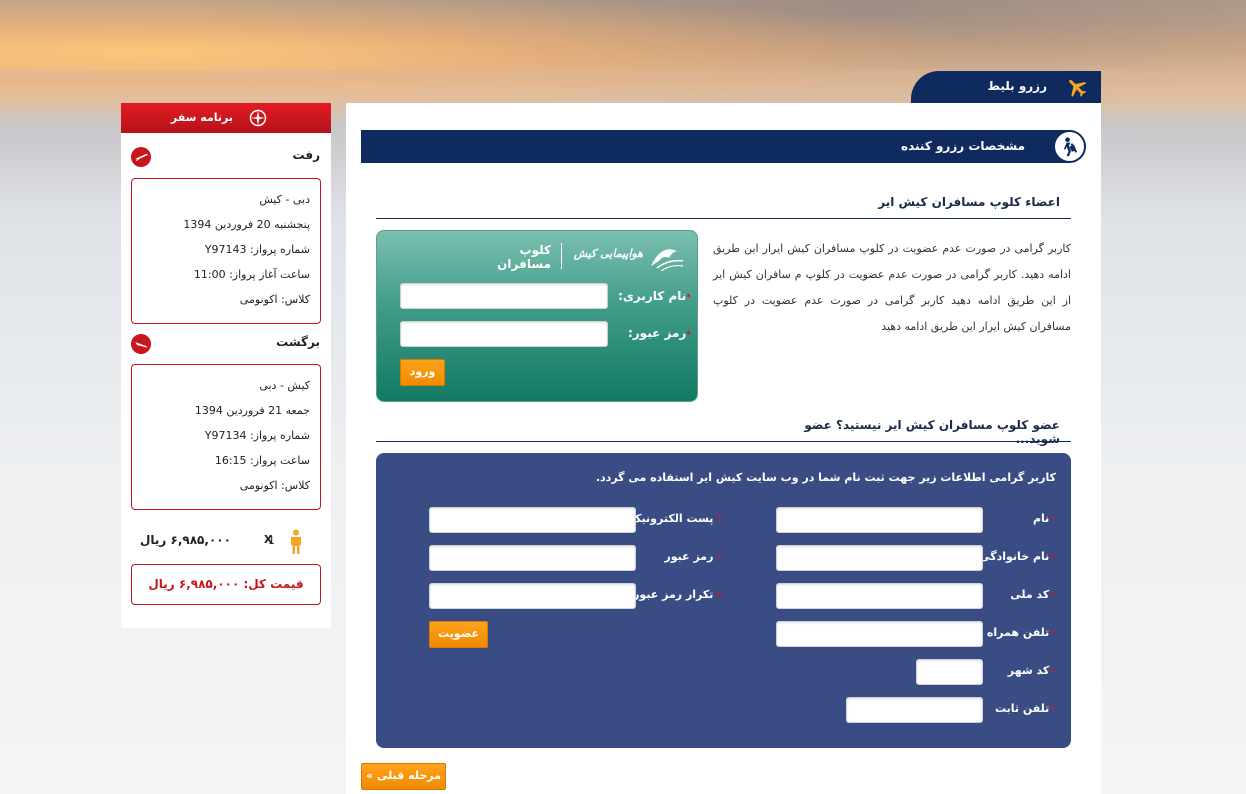  Describe the element at coordinates (185, 540) in the screenshot. I see `price-per-passenger: ۶,۹۸۵,۰۰۰ ریال` at that location.